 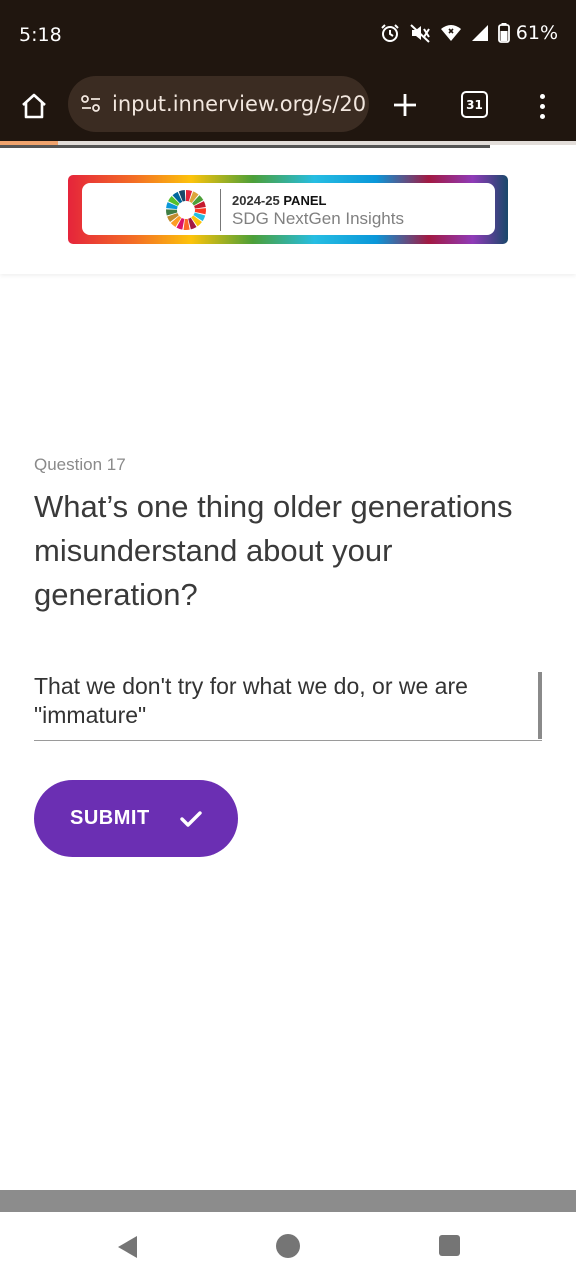 I want to click on system-navigation-bar, so click(x=288, y=1246).